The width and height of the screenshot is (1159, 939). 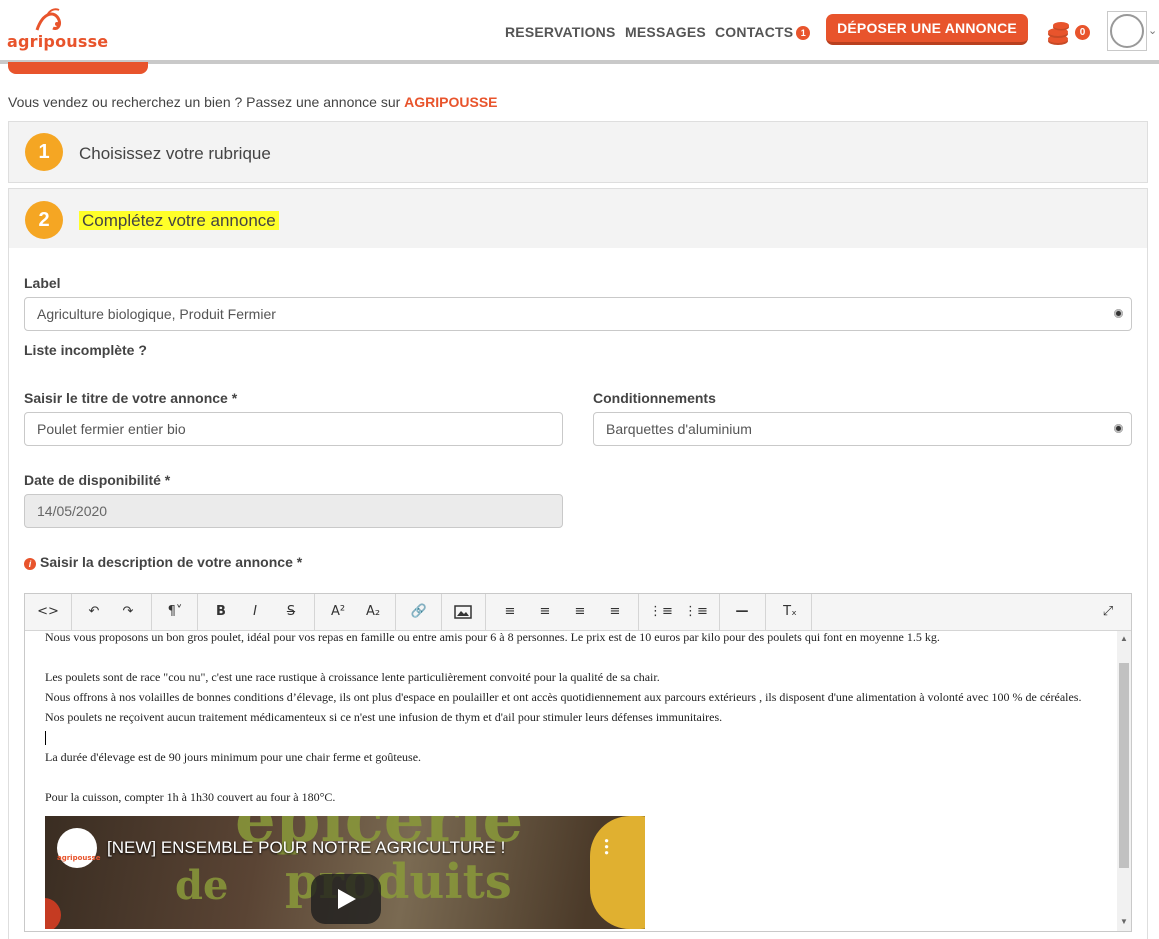 What do you see at coordinates (45, 738) in the screenshot?
I see `text-cursor` at bounding box center [45, 738].